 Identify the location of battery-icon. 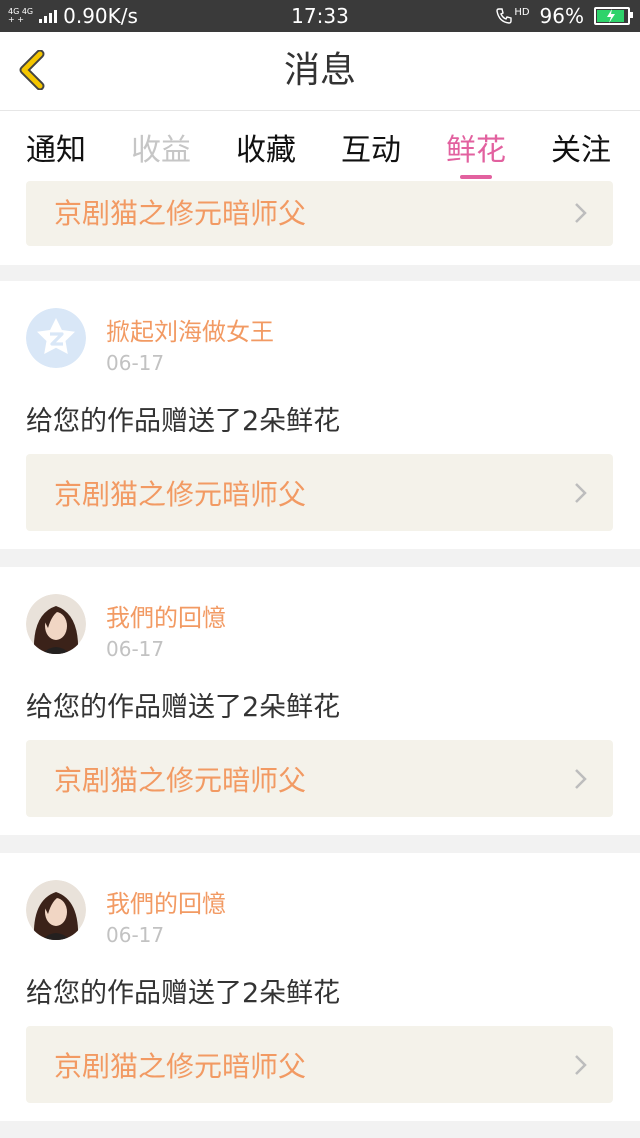
(613, 16).